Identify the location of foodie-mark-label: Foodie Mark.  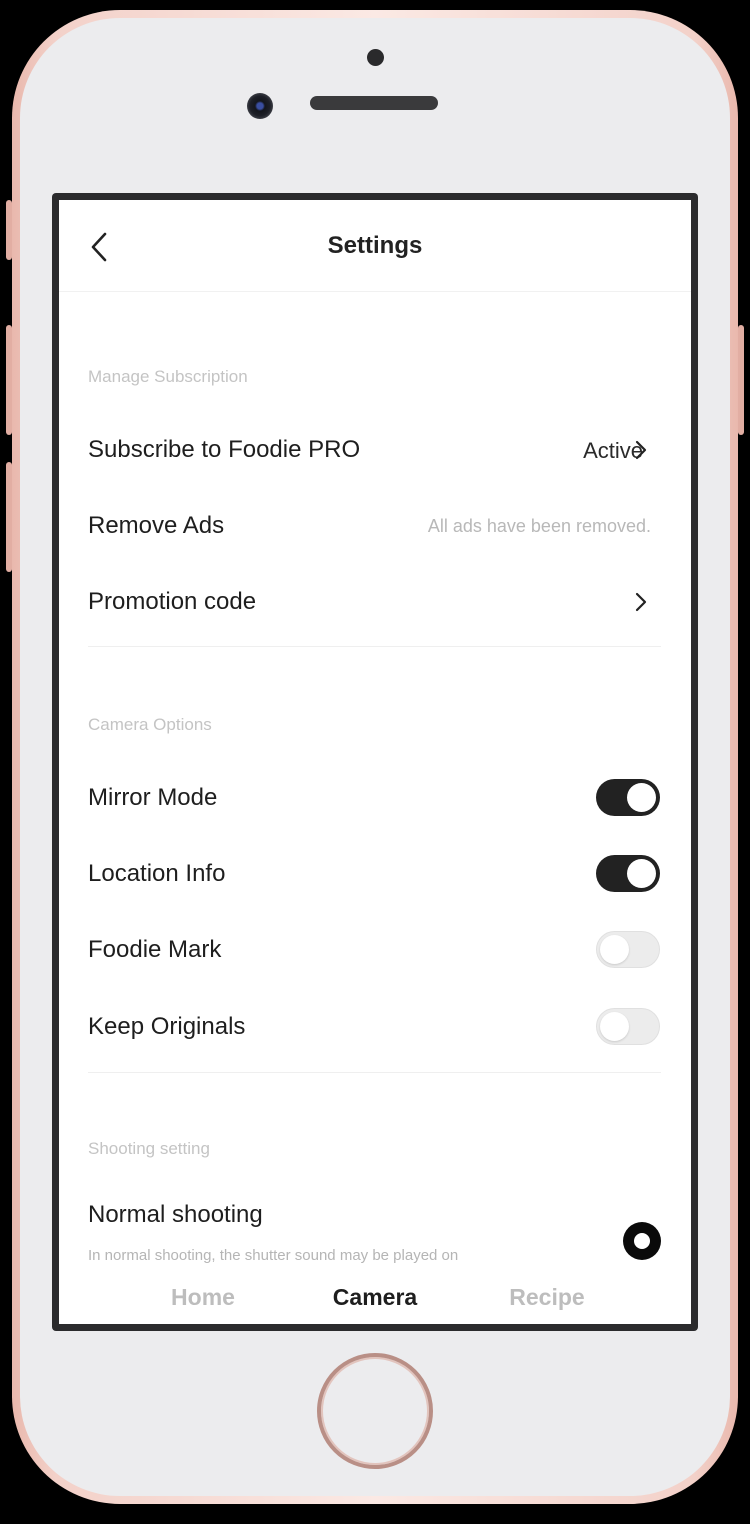
(155, 949).